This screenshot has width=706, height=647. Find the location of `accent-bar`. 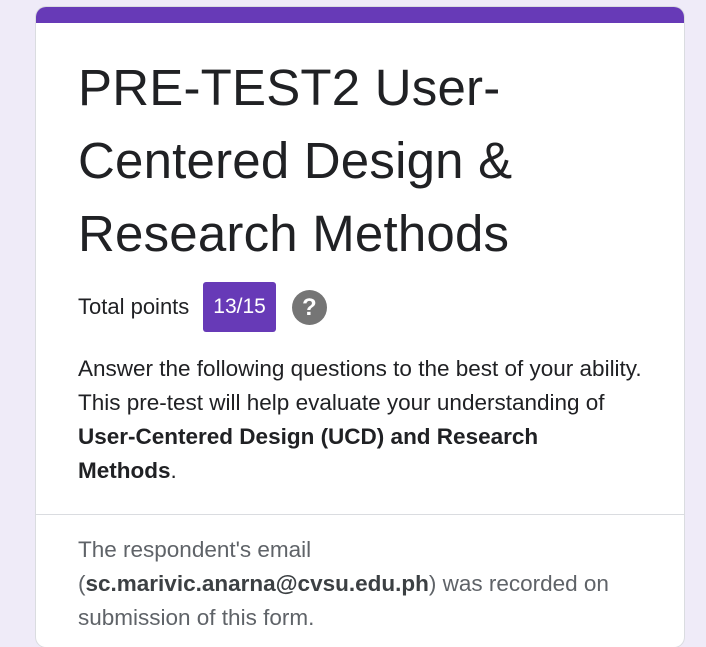

accent-bar is located at coordinates (360, 15).